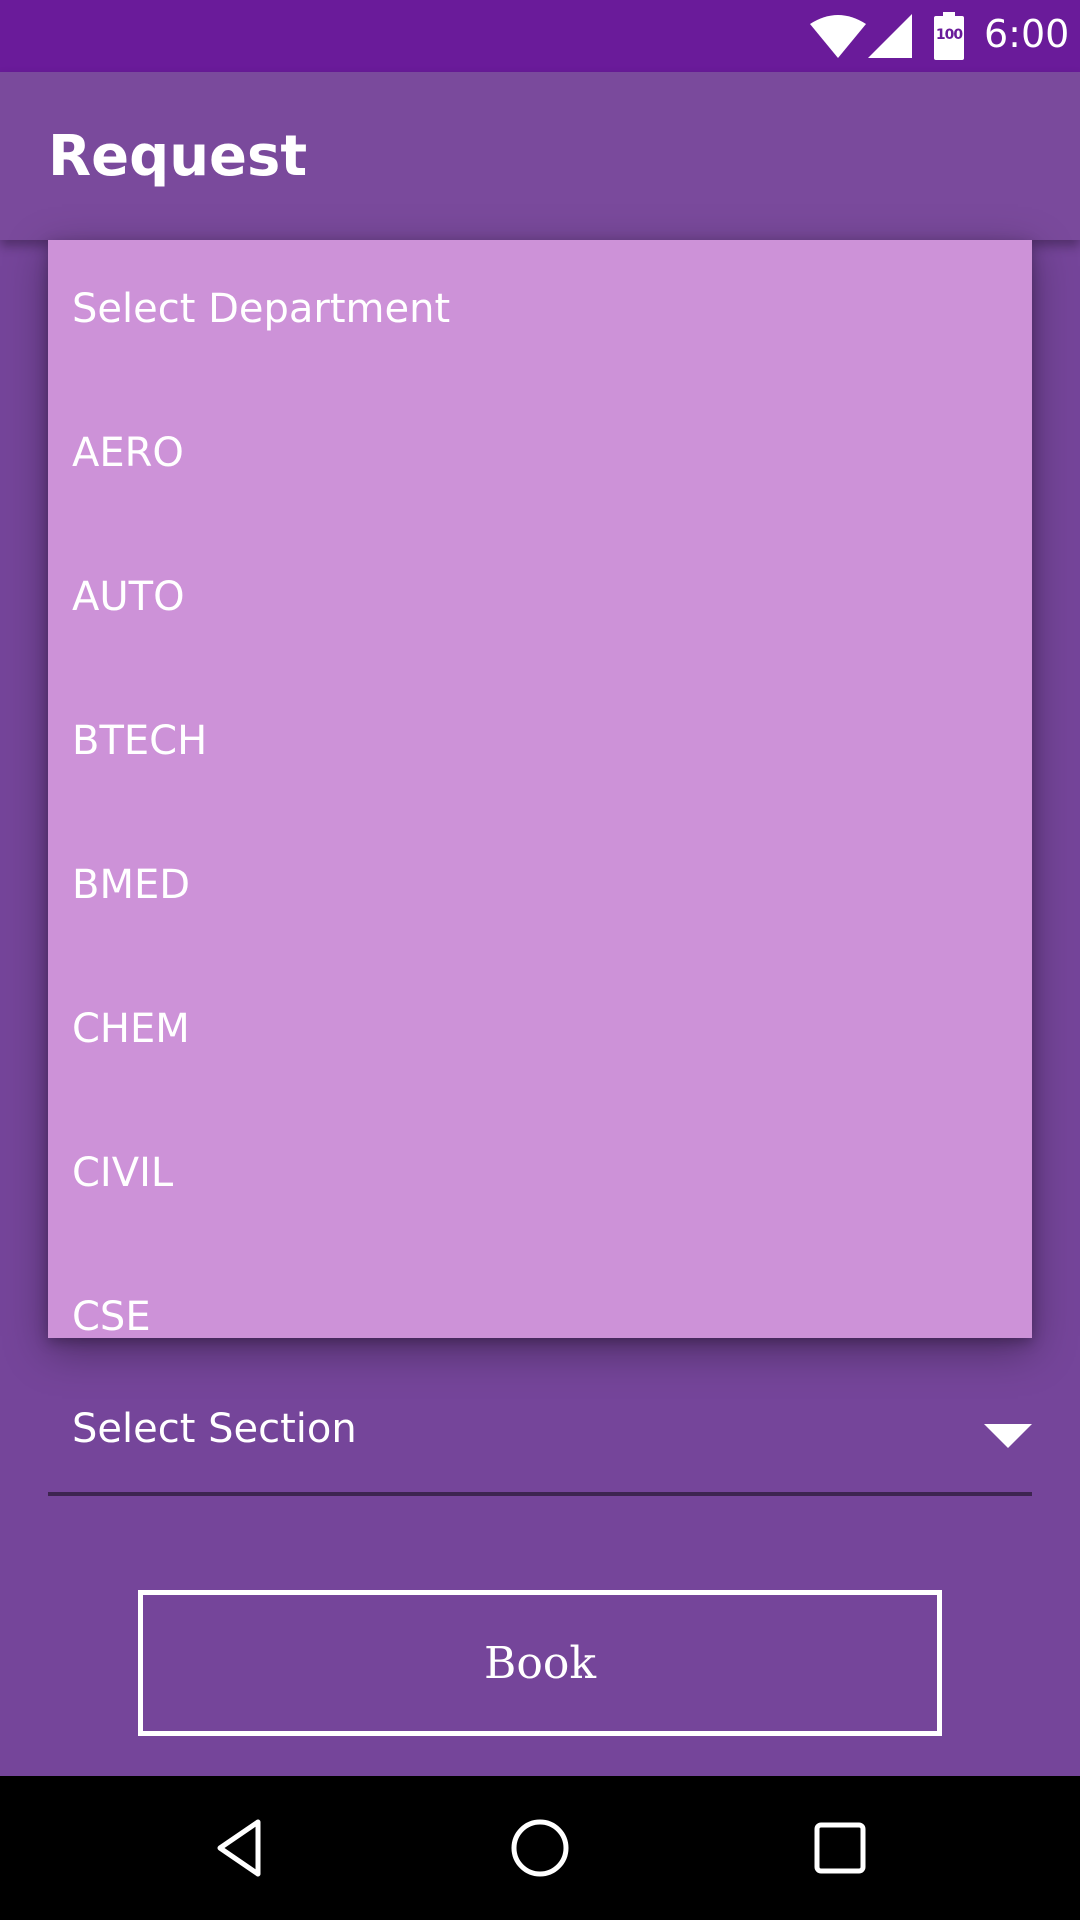  What do you see at coordinates (128, 597) in the screenshot?
I see `dropdown-option-label: AUTO` at bounding box center [128, 597].